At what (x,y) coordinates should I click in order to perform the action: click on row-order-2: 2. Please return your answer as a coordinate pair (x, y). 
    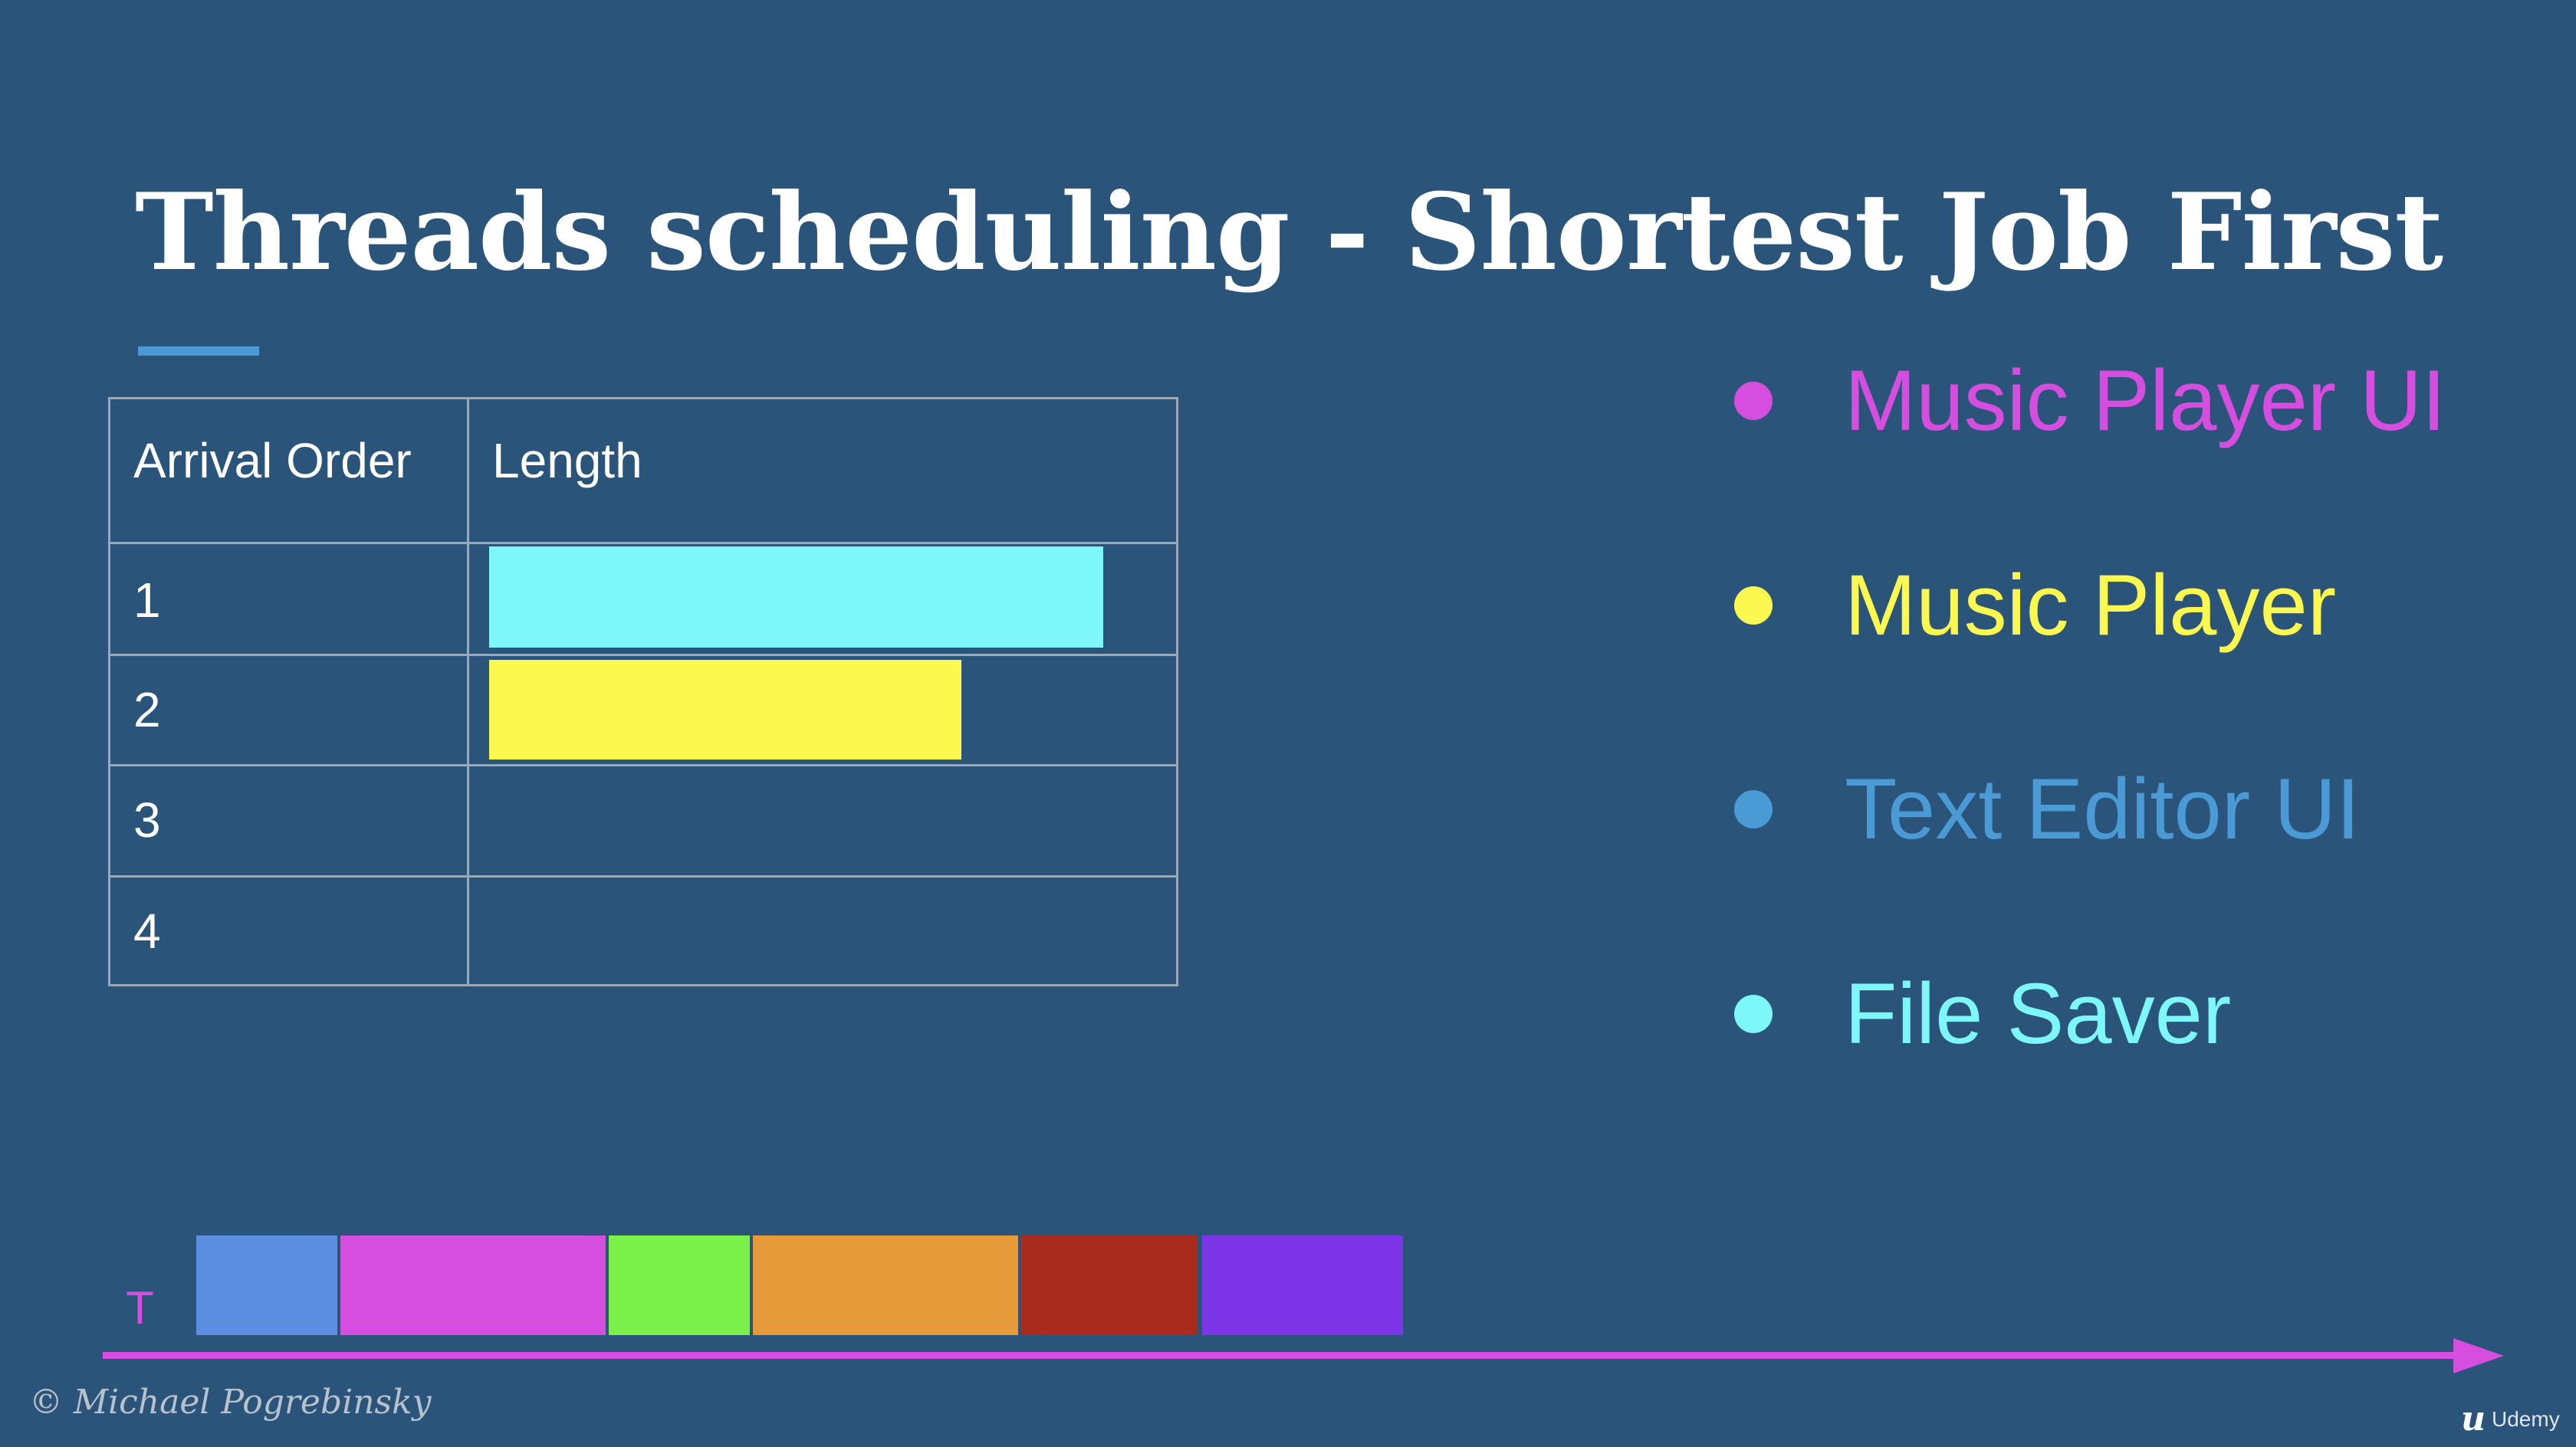
    Looking at the image, I should click on (147, 710).